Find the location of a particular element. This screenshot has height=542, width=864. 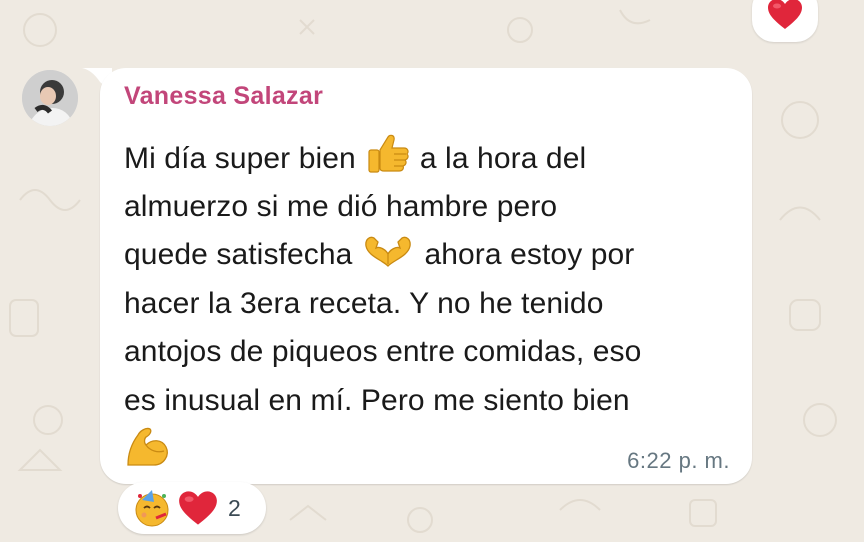

message-line: hacer la 3era receta. Y no he tenido is located at coordinates (364, 303).